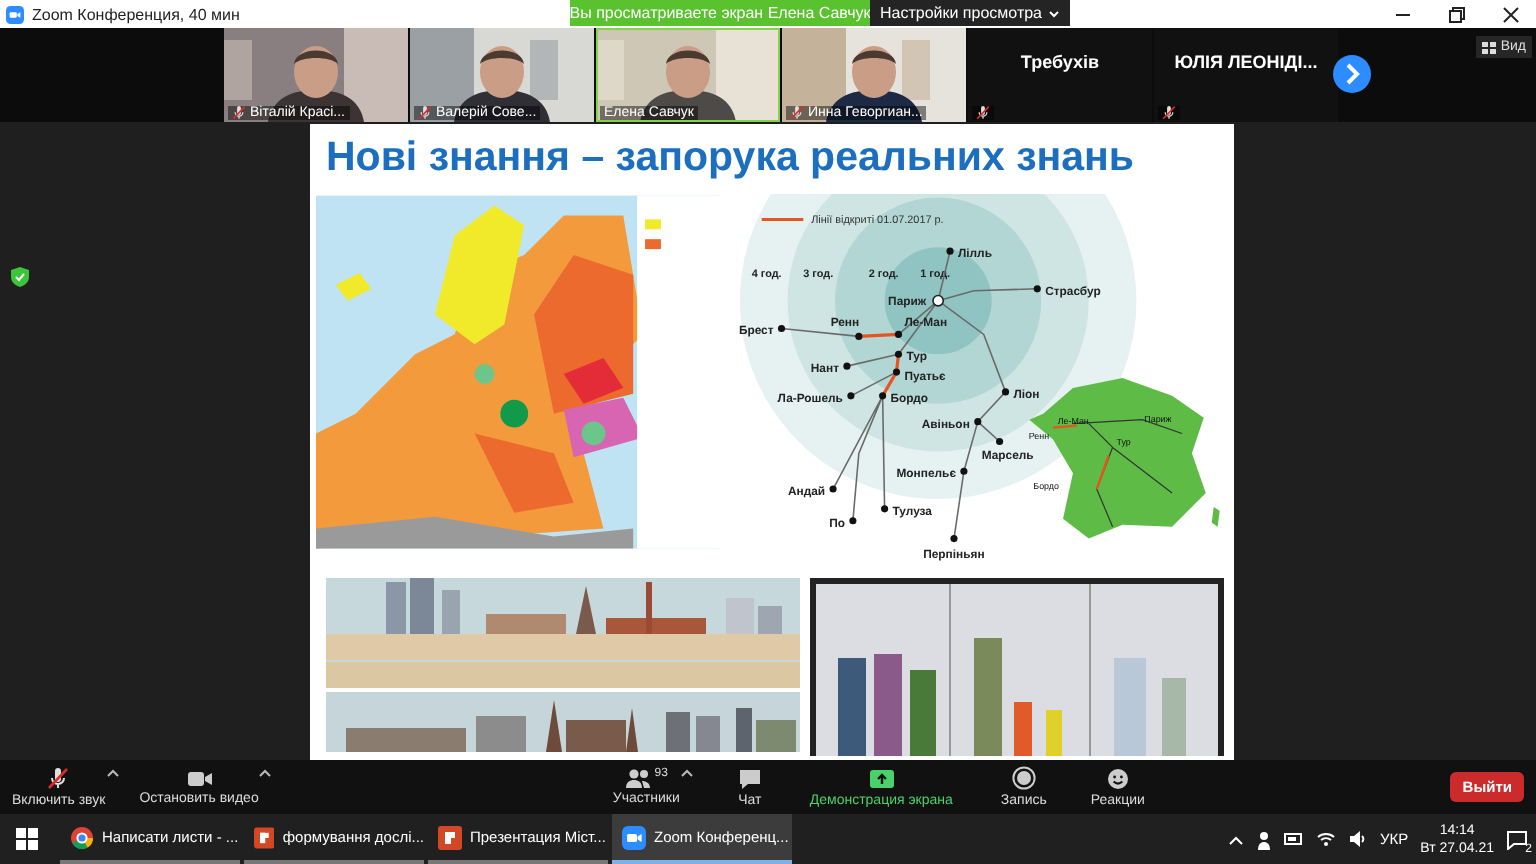  Describe the element at coordinates (1457, 14) in the screenshot. I see `restore-icon` at that location.